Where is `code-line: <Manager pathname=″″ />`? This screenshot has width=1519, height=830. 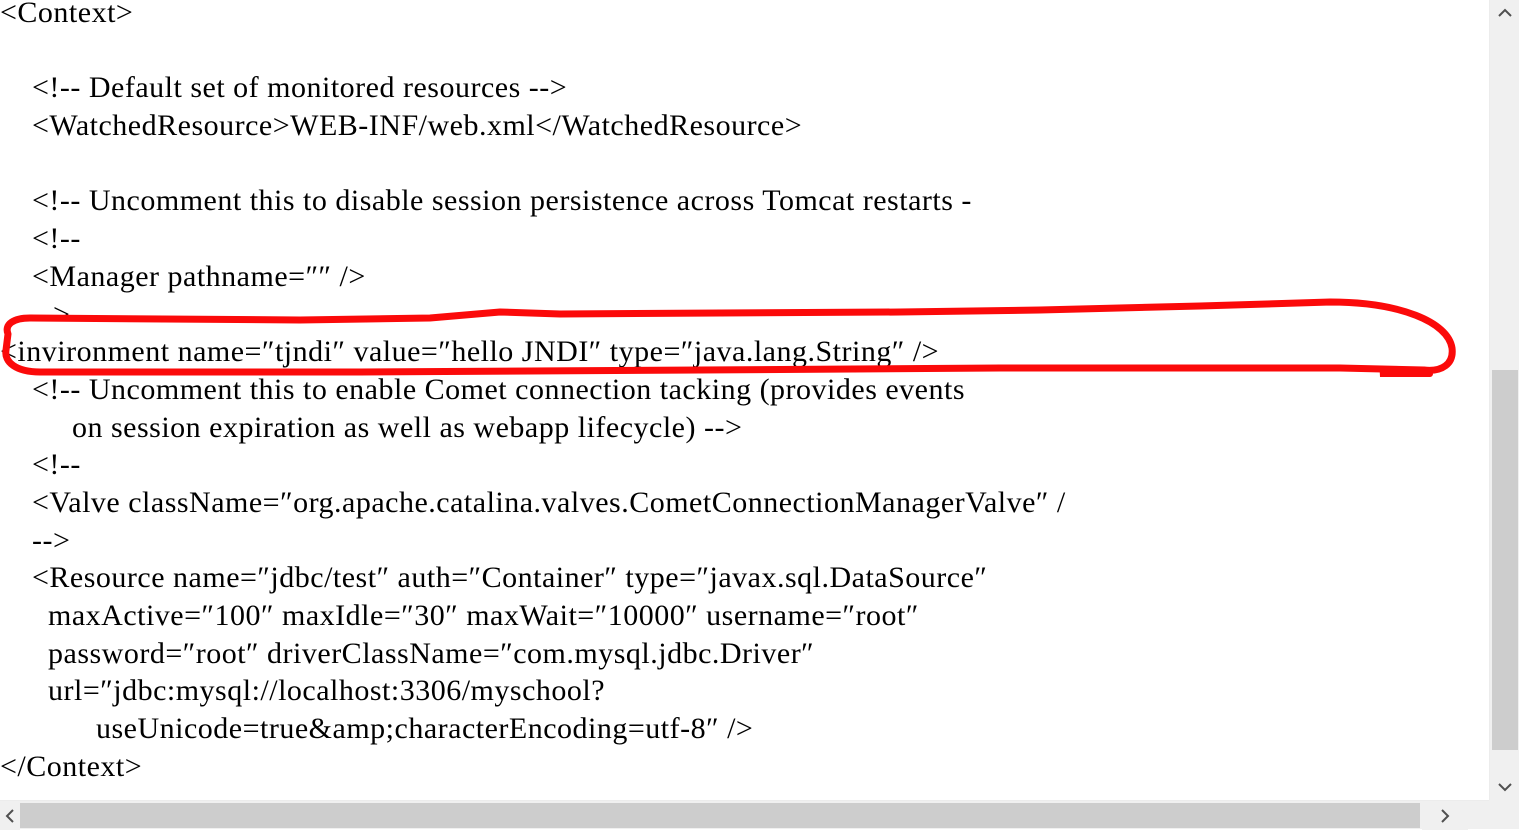
code-line: <Manager pathname=″″ /> is located at coordinates (183, 276).